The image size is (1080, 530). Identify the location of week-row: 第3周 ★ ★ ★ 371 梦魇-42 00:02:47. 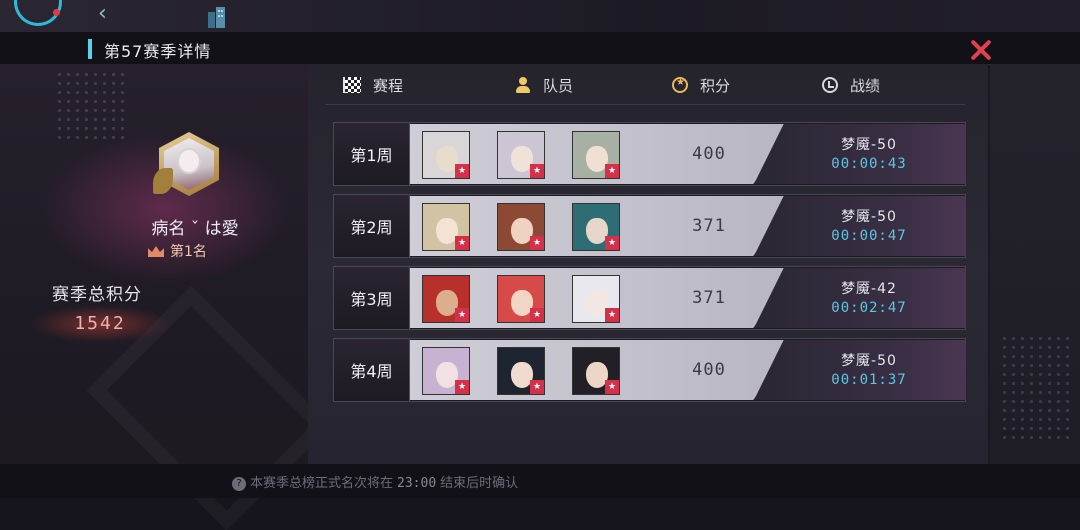
(649, 298).